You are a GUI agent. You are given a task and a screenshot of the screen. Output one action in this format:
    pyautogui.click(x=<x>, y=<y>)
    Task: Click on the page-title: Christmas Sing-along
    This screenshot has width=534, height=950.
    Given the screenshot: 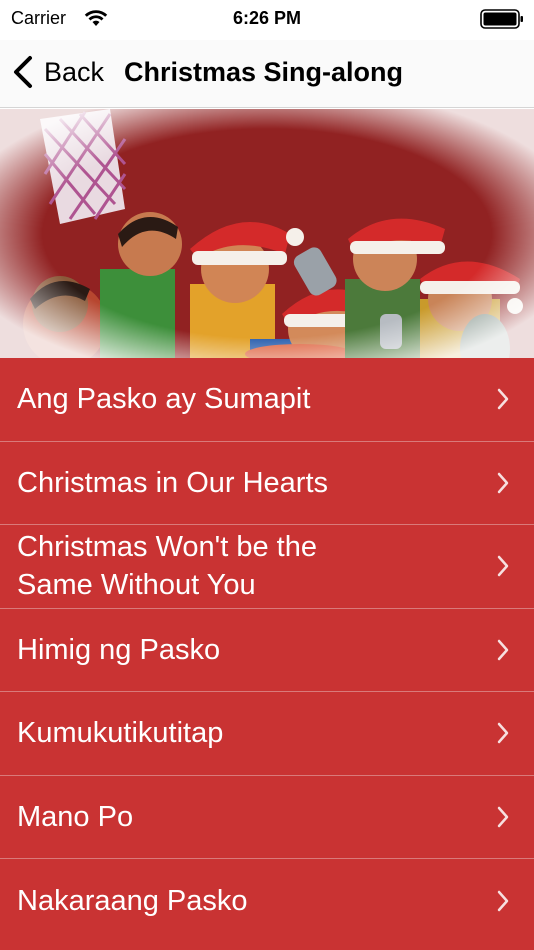 What is the action you would take?
    pyautogui.click(x=264, y=72)
    